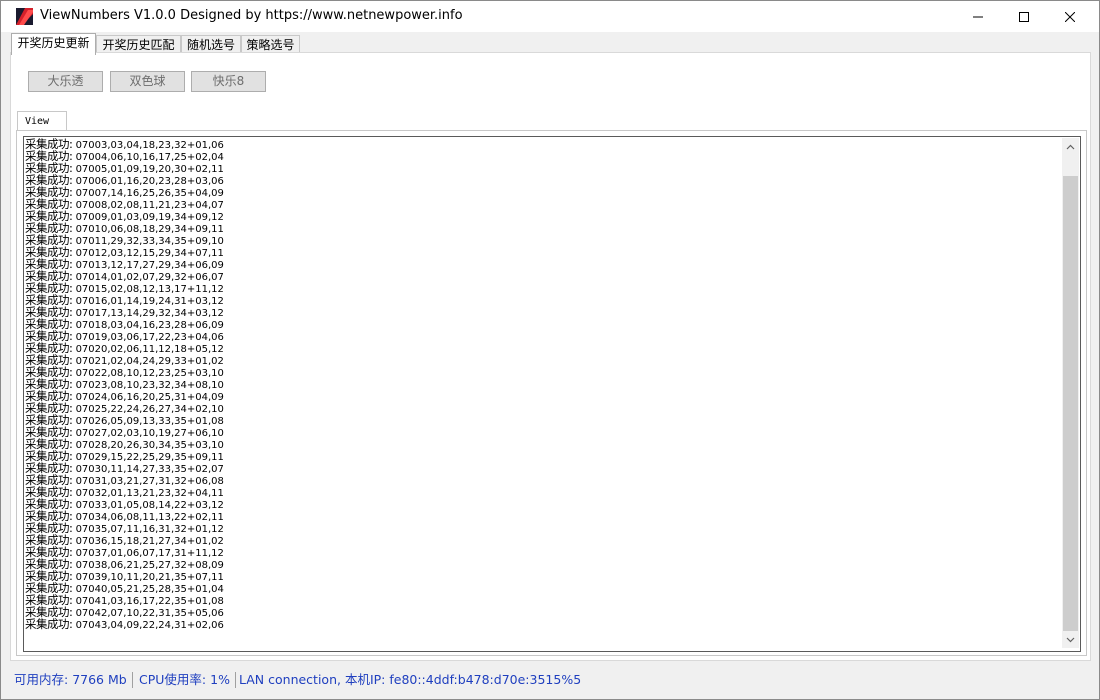 The height and width of the screenshot is (700, 1100). Describe the element at coordinates (543, 516) in the screenshot. I see `log-line: 采集成功: 07034,06,08,11,13,22+02,11` at that location.